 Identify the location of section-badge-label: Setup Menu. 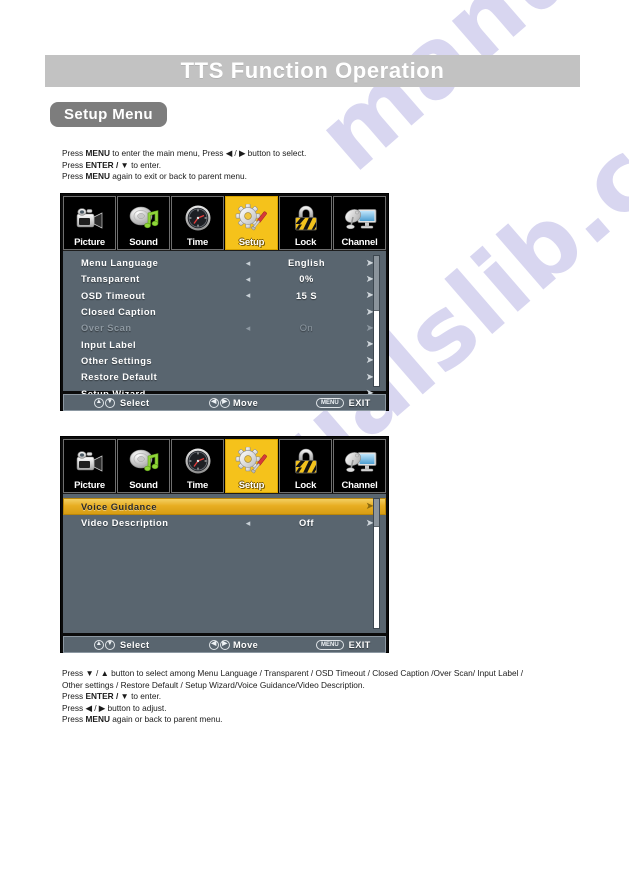
(108, 114).